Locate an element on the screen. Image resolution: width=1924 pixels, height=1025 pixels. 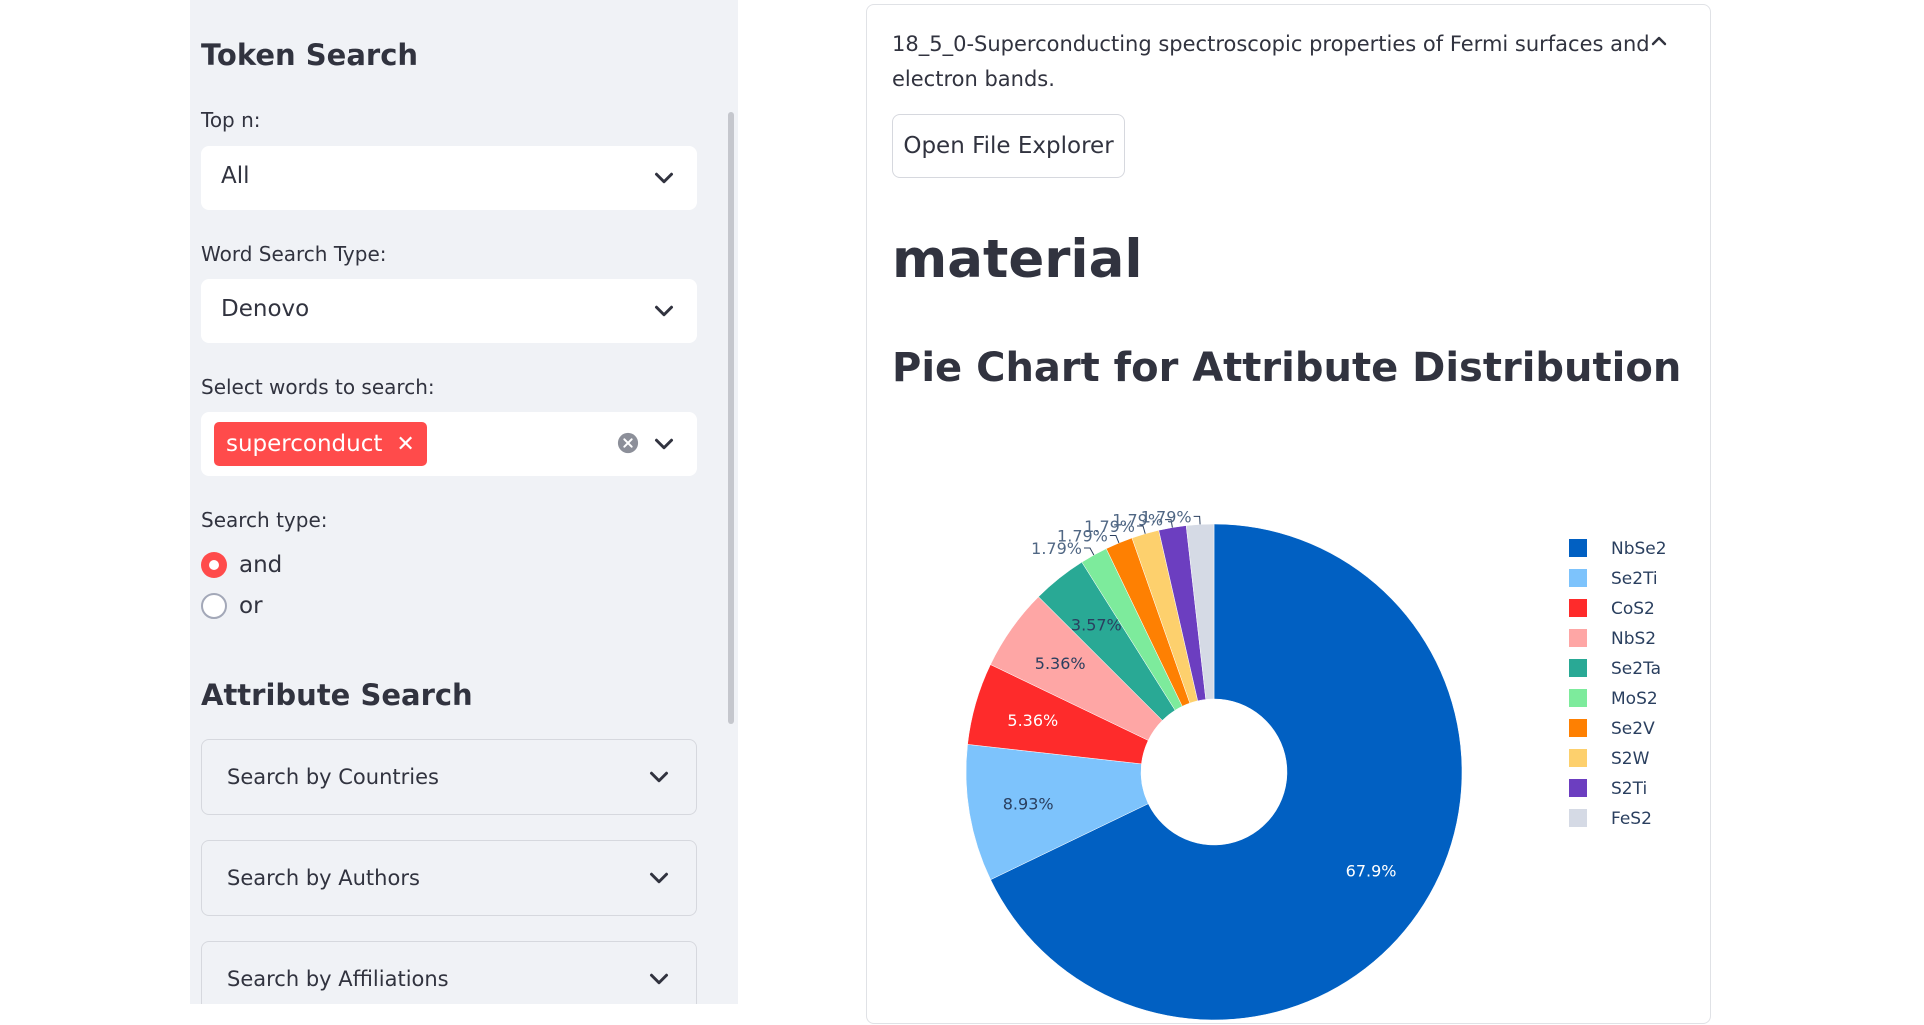
sidebar-scrollbar is located at coordinates (731, 418).